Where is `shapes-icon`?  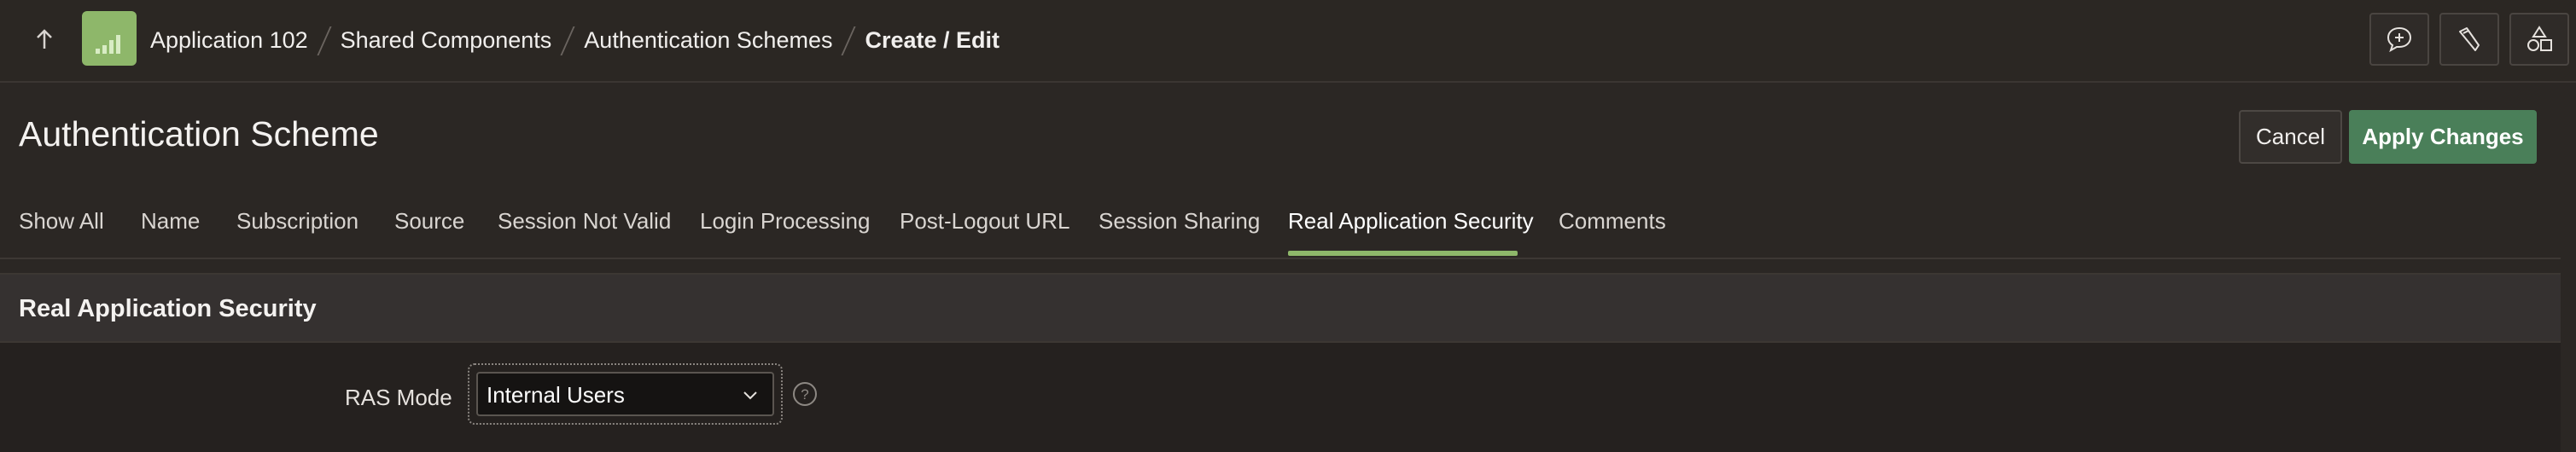
shapes-icon is located at coordinates (2539, 38).